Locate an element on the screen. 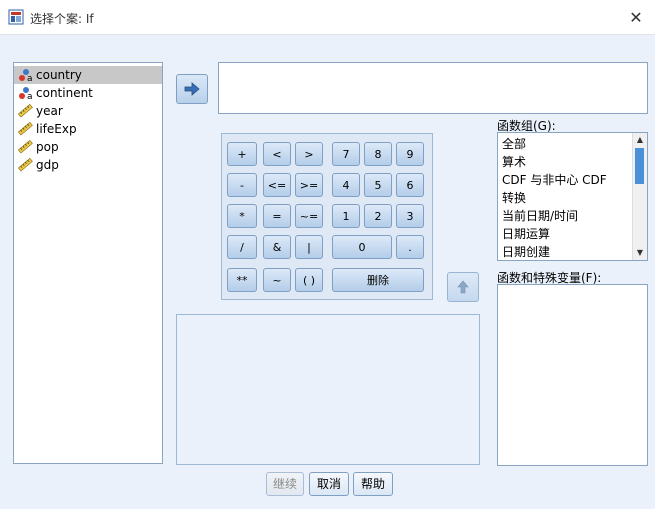 This screenshot has height=509, width=655. up-arrow-icon is located at coordinates (463, 287).